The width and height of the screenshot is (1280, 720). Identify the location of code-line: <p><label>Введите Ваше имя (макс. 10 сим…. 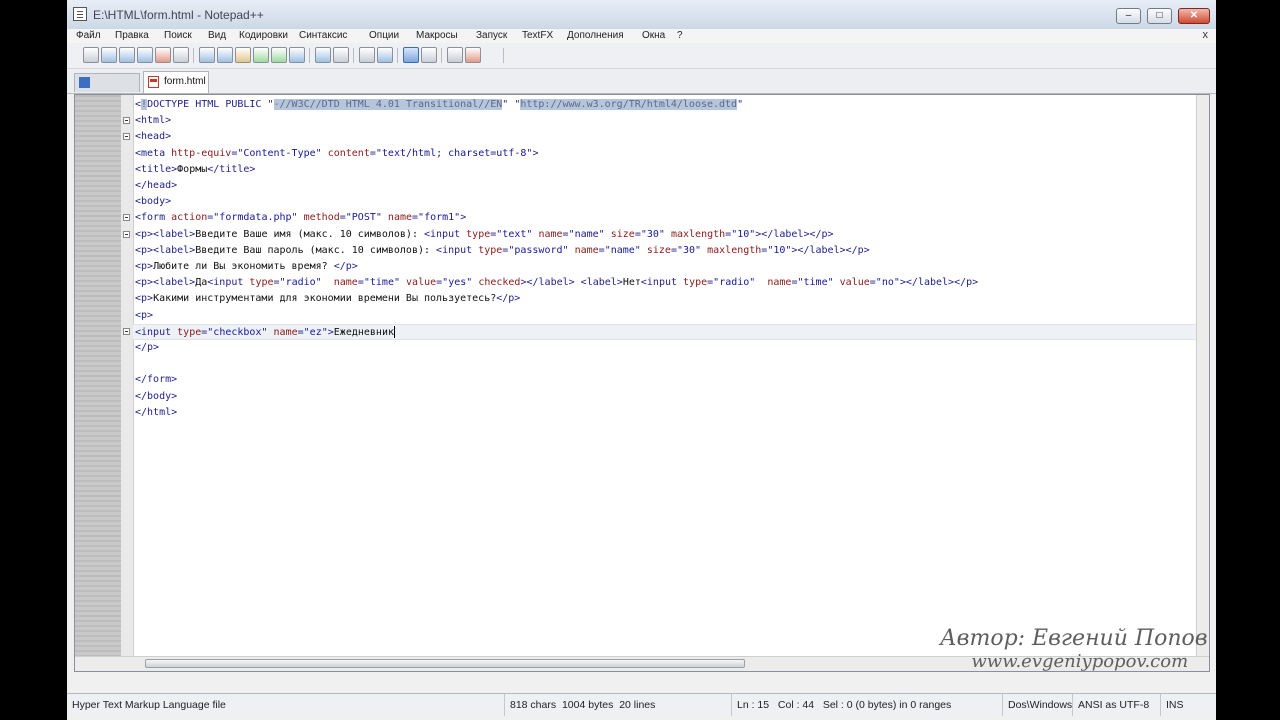
(665, 235).